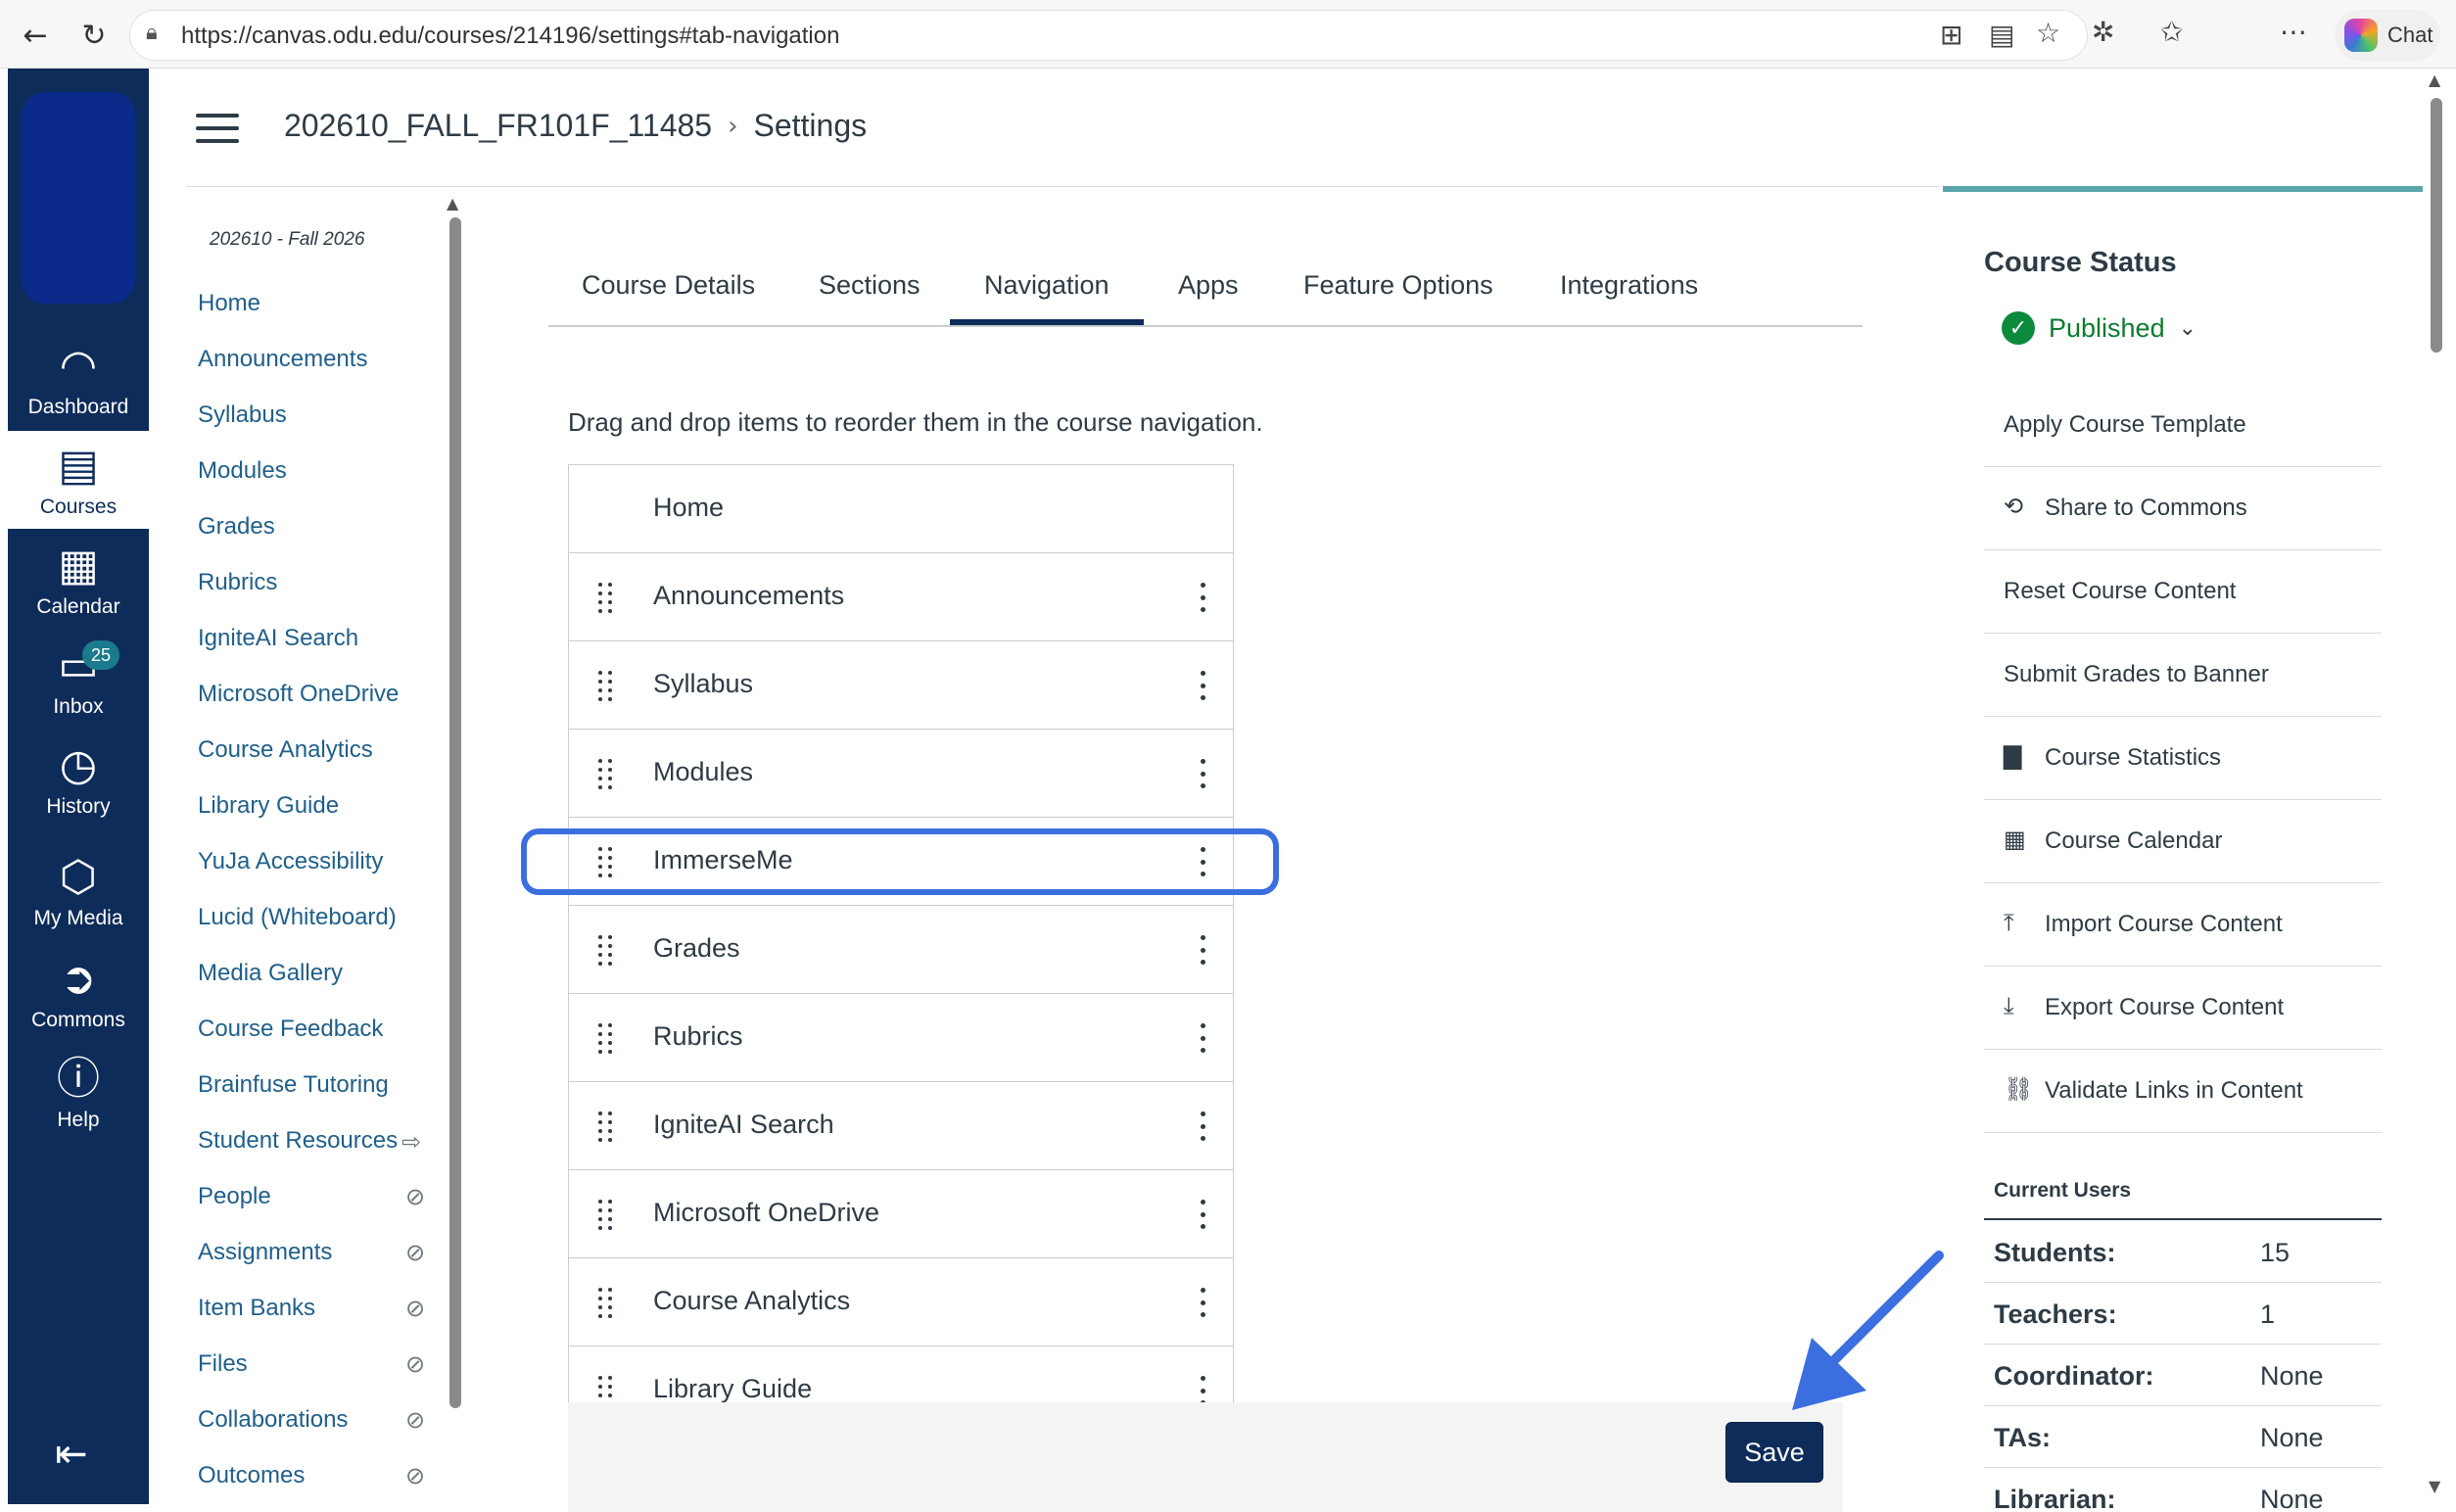 The width and height of the screenshot is (2456, 1512). I want to click on course-nav-assignments: Assignments, so click(265, 1253).